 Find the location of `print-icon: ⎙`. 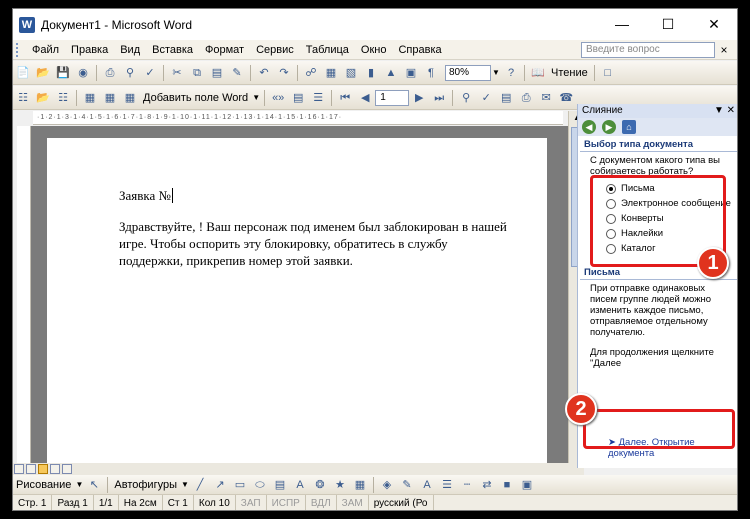

print-icon: ⎙ is located at coordinates (110, 73).